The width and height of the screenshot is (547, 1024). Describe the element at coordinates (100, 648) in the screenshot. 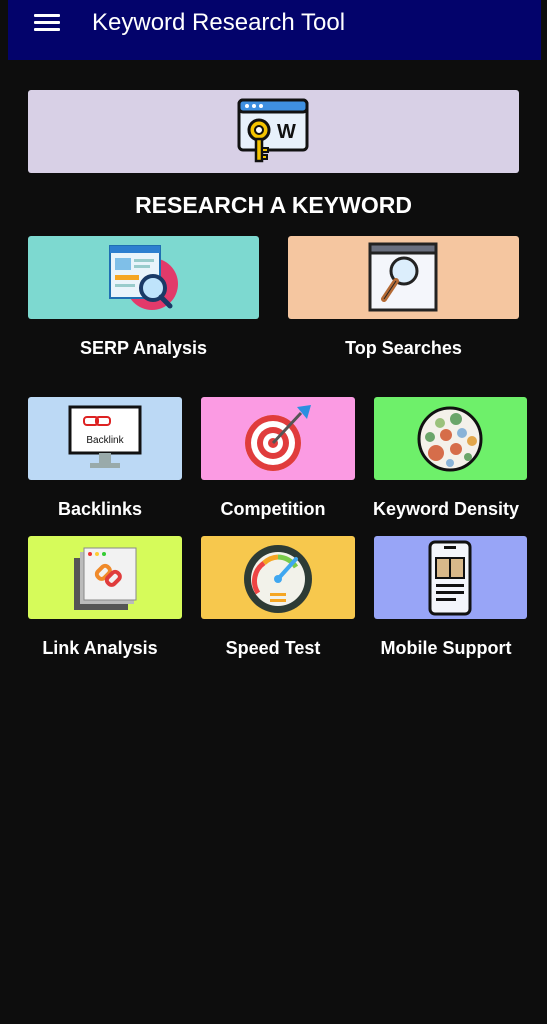

I see `tile-label-link-analysis: Link Analysis` at that location.